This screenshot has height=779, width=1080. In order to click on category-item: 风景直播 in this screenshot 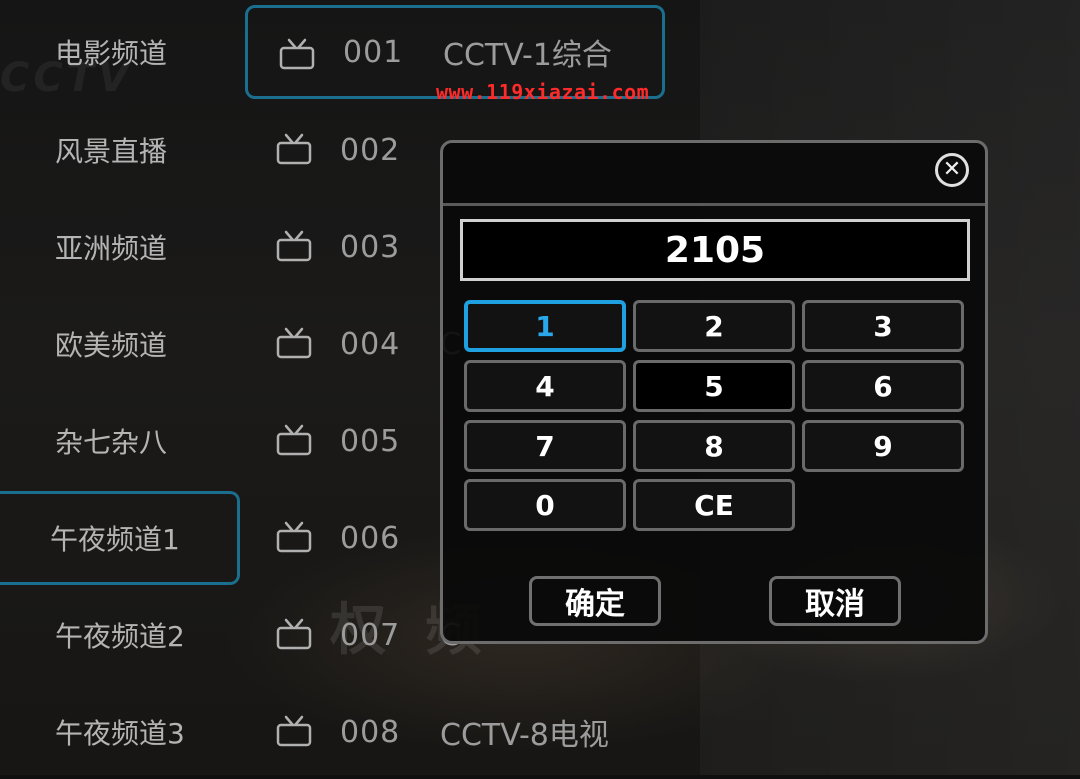, I will do `click(120, 150)`.